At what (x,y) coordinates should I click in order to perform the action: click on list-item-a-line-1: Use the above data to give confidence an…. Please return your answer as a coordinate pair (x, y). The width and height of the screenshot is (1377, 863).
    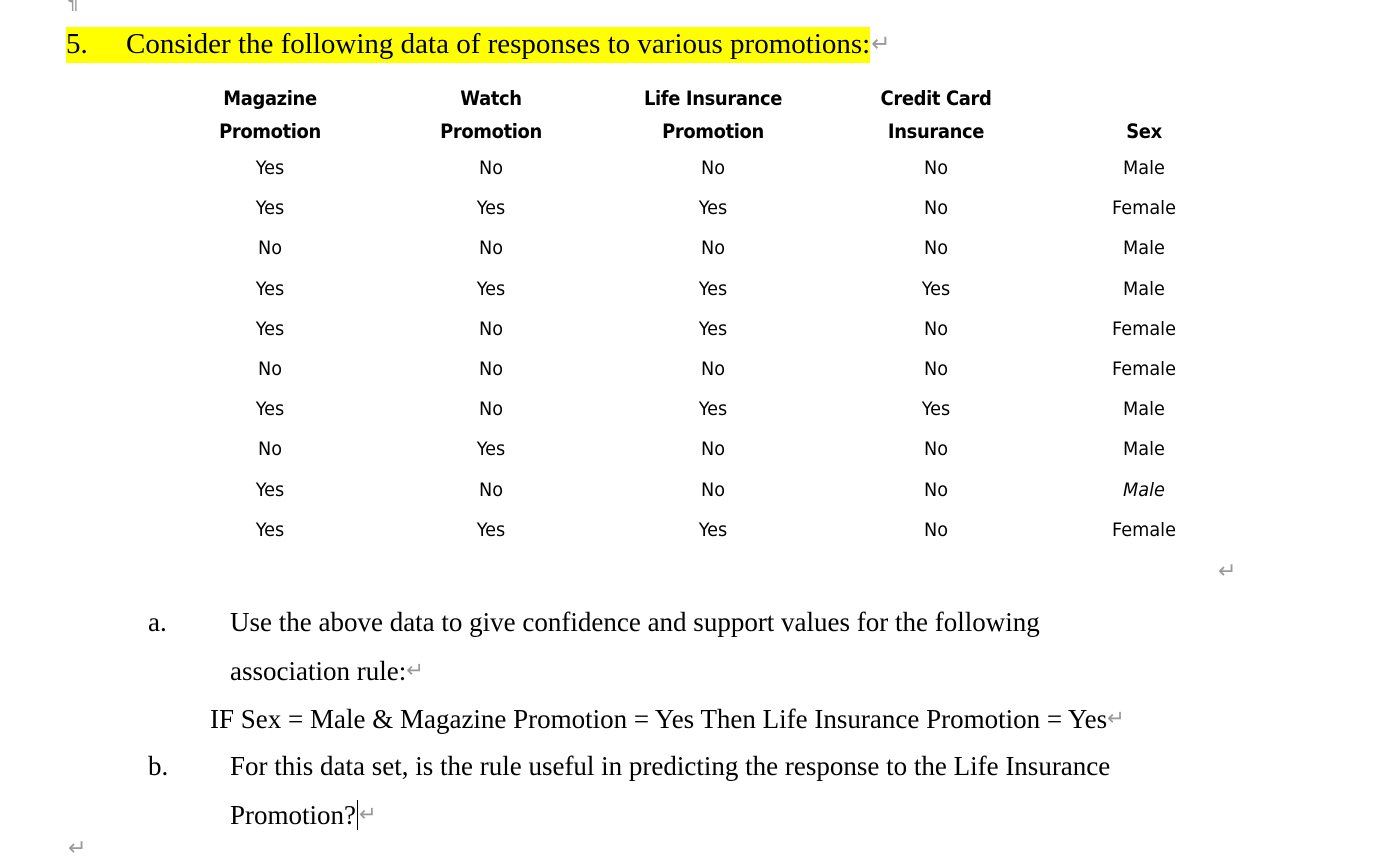
    Looking at the image, I should click on (635, 622).